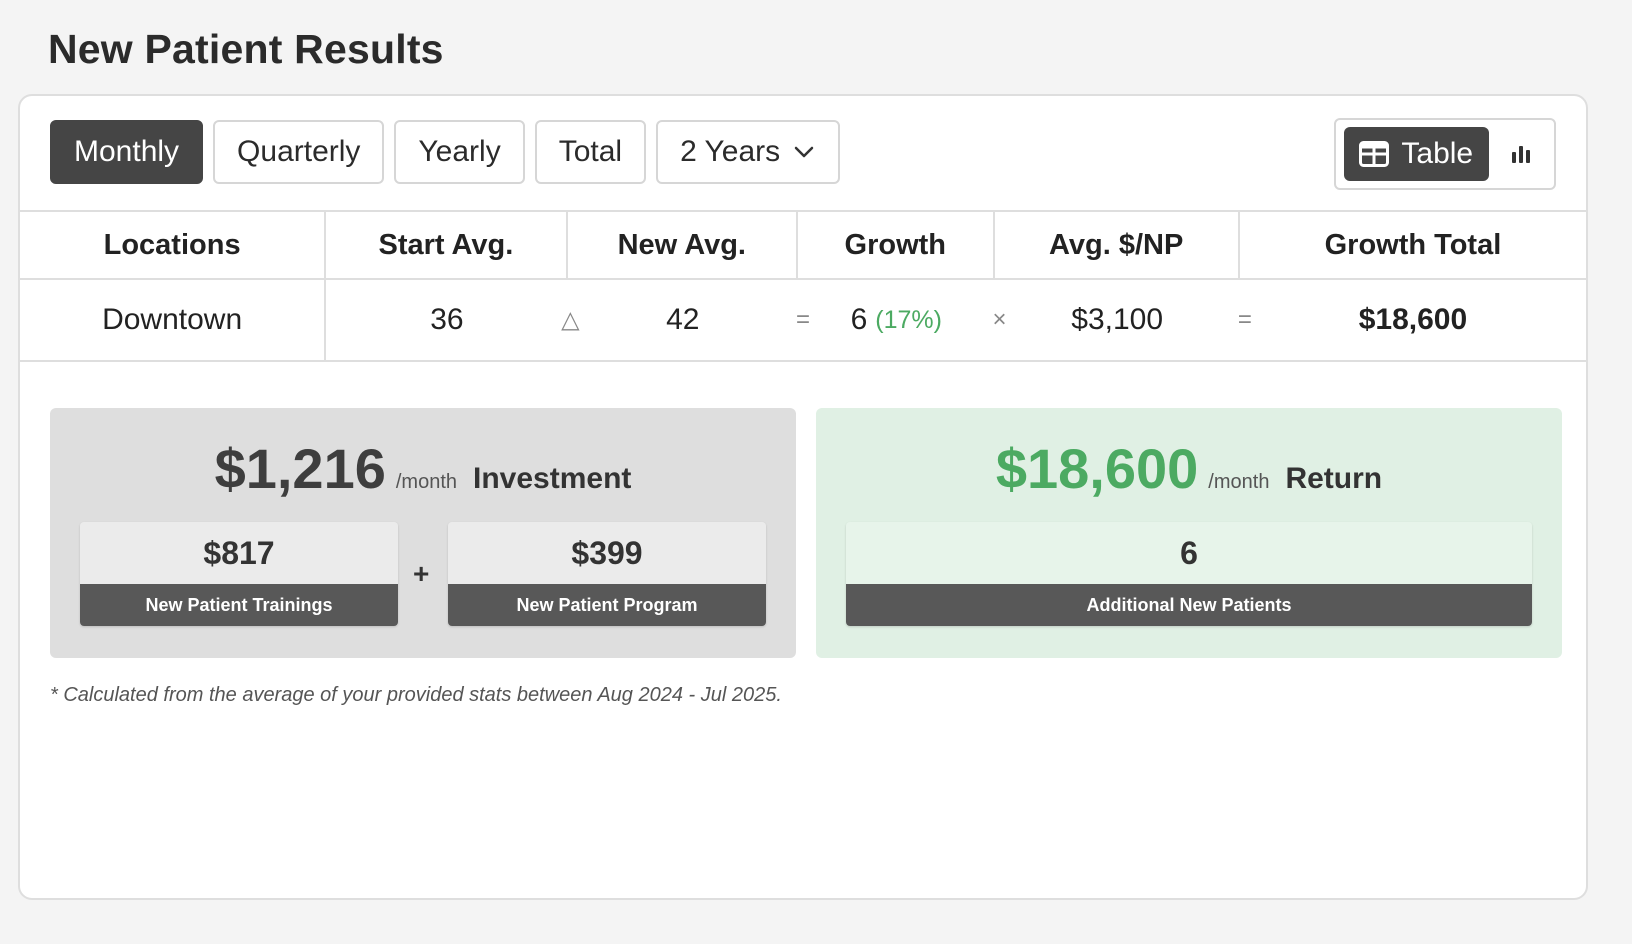  Describe the element at coordinates (590, 152) in the screenshot. I see `period-total-button: Total` at that location.